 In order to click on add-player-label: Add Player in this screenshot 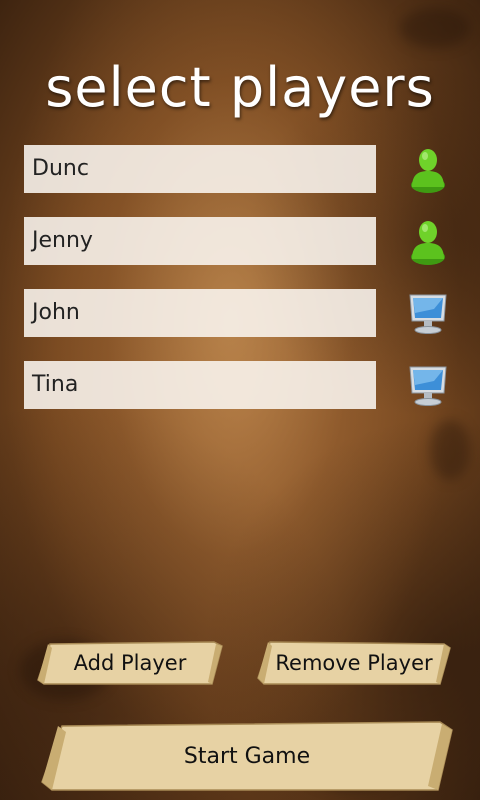, I will do `click(130, 663)`.